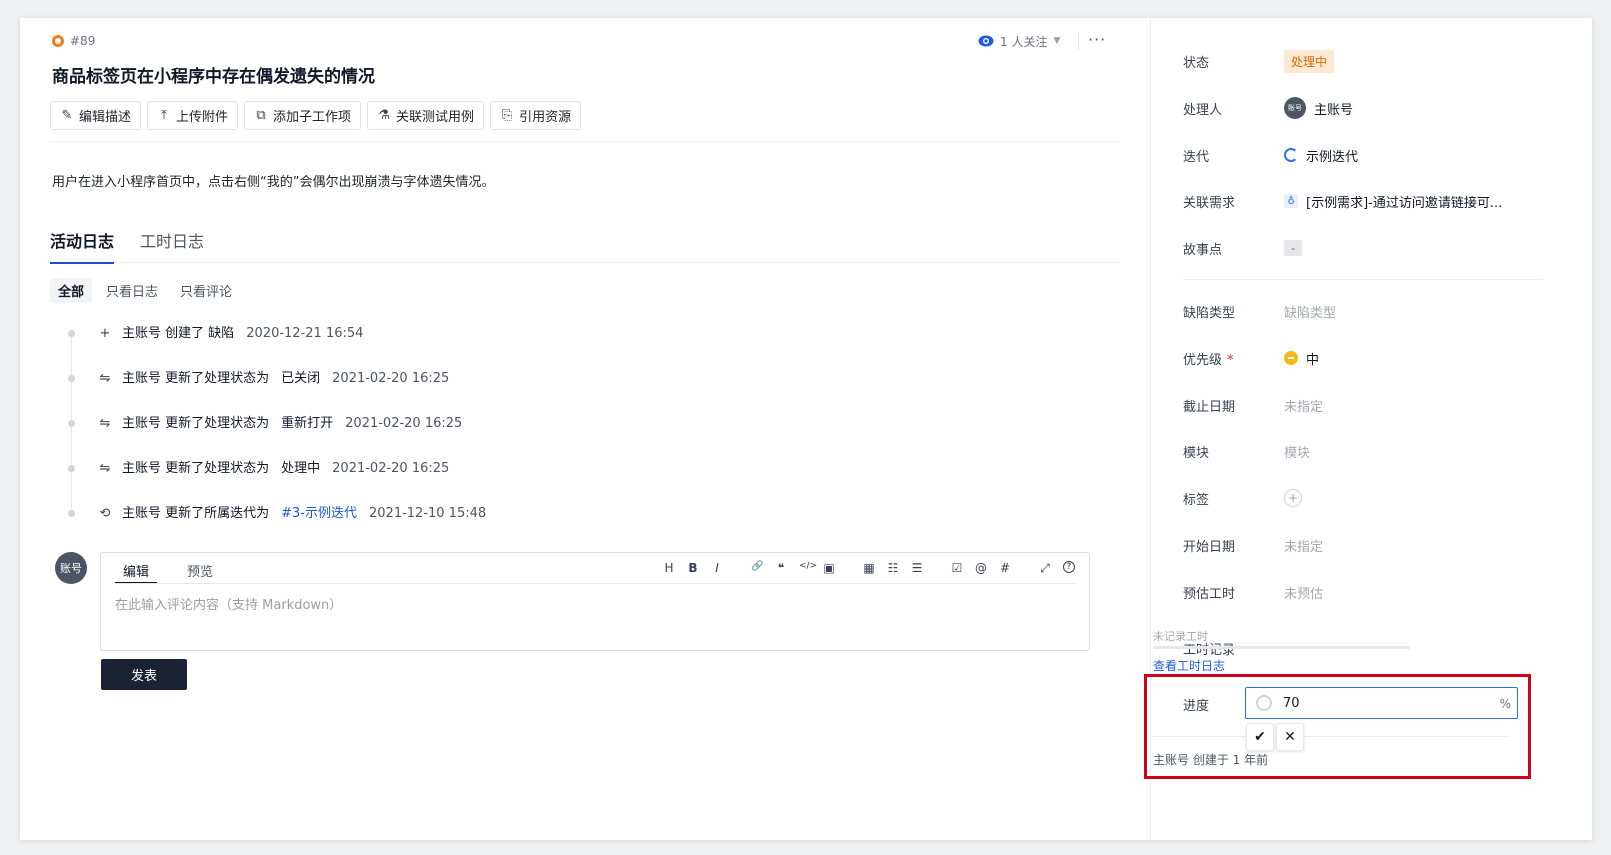 The width and height of the screenshot is (1611, 855). I want to click on editor-toolbar: H B I 🔗 ❝ </> ▣ ▦ ☷ ☰ ☑ @ # ⤢ ?, so click(869, 568).